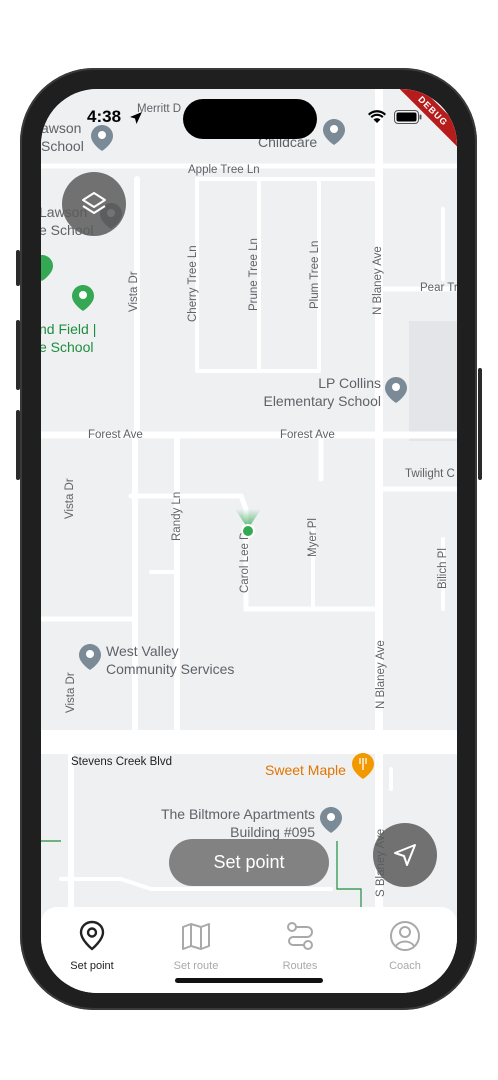 The width and height of the screenshot is (498, 1080). Describe the element at coordinates (61, 128) in the screenshot. I see `poi-label: awson` at that location.